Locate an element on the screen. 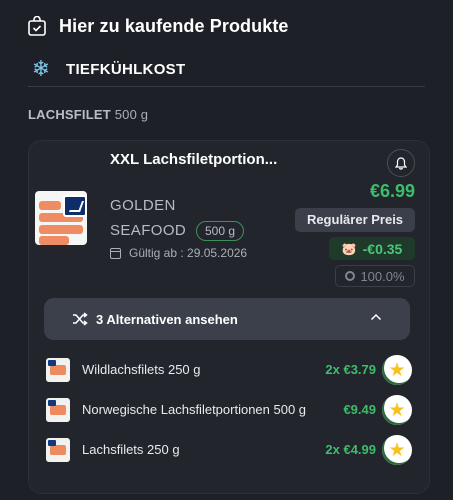  alternatives-label: 3 Alternativen ansehen is located at coordinates (167, 319).